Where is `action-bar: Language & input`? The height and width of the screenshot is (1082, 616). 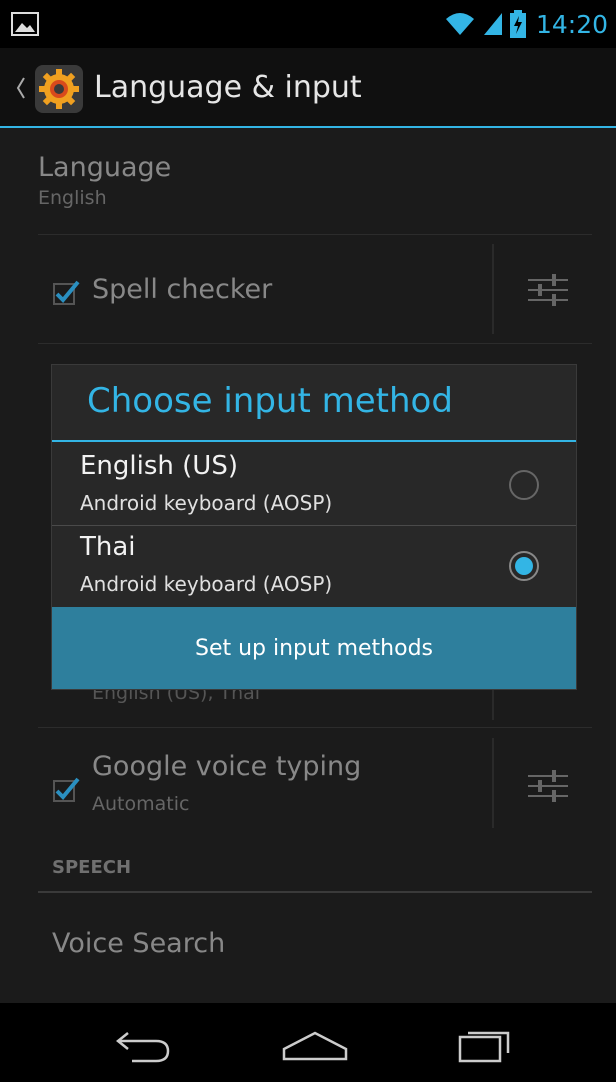 action-bar: Language & input is located at coordinates (308, 88).